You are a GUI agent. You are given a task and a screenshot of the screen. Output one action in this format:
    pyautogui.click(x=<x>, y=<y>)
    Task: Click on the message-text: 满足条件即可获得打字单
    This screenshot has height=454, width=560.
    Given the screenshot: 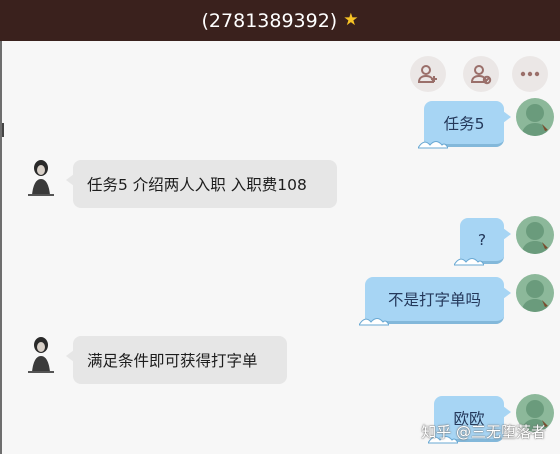 What is the action you would take?
    pyautogui.click(x=172, y=361)
    